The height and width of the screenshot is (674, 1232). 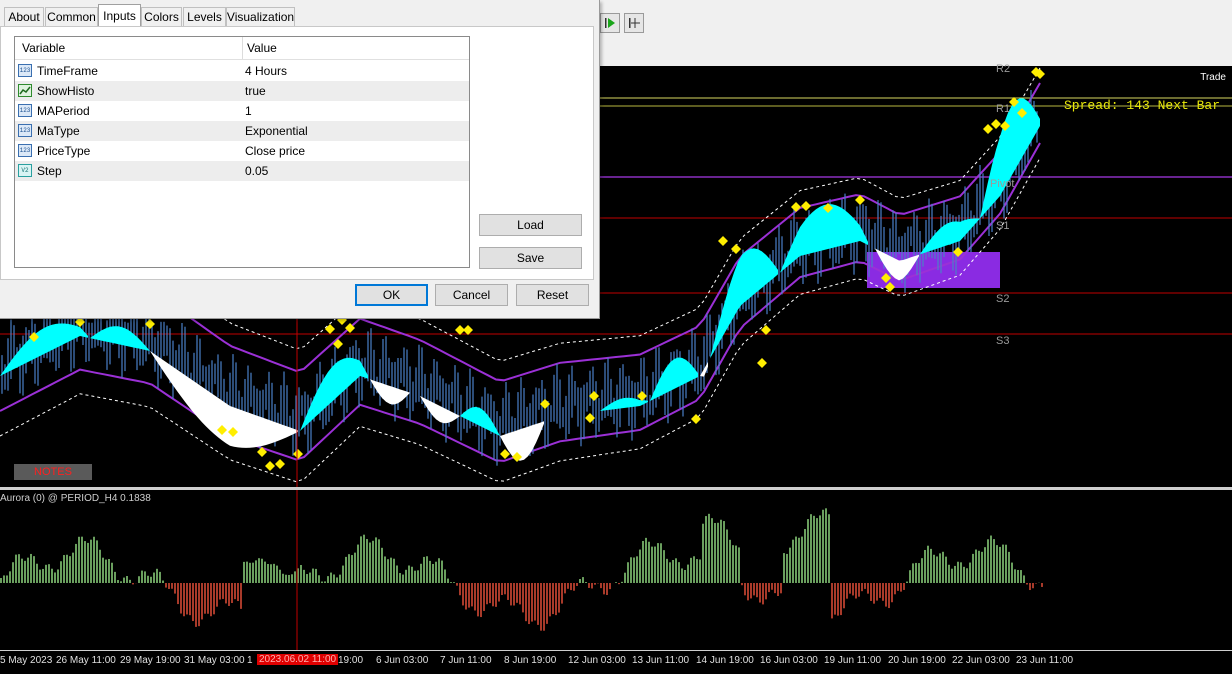 What do you see at coordinates (242, 59) in the screenshot?
I see `header-divider` at bounding box center [242, 59].